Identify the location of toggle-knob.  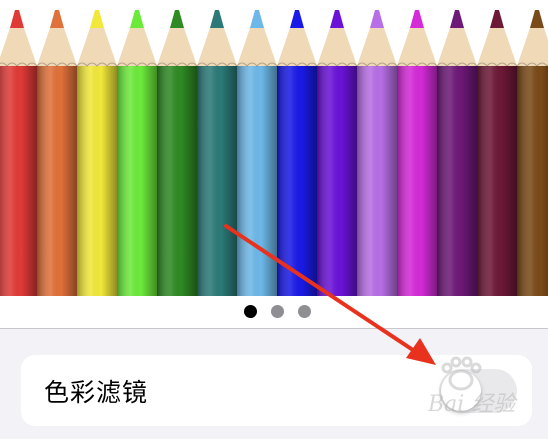
(461, 391).